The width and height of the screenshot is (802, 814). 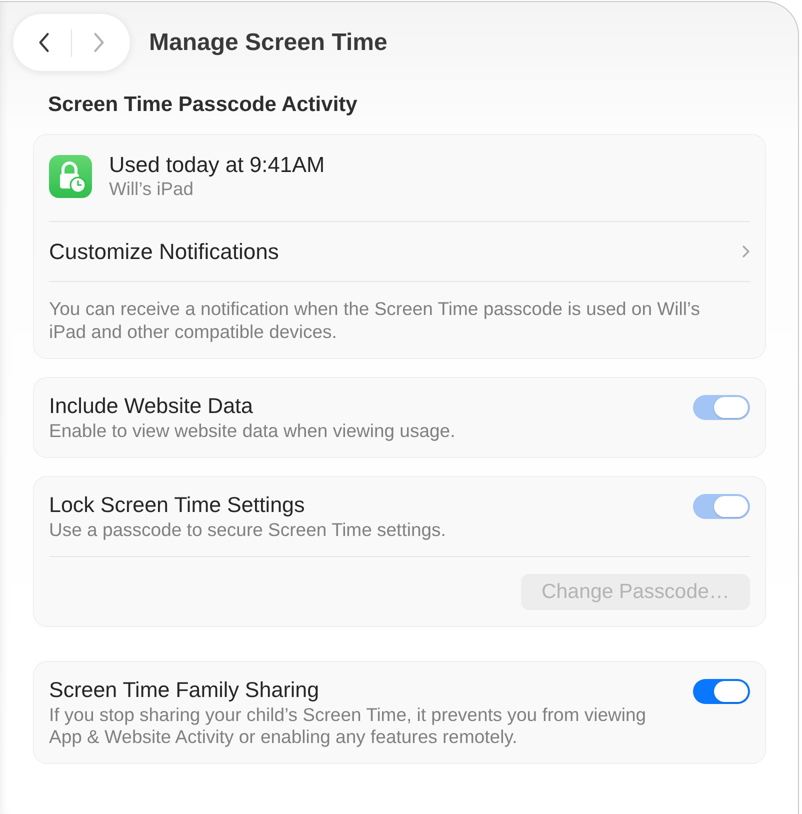 What do you see at coordinates (348, 726) in the screenshot?
I see `setting-description: If you stop sharing your child’s Screen Time, it prevents you from viewing App & Website Activity or enabling any features remotely.` at bounding box center [348, 726].